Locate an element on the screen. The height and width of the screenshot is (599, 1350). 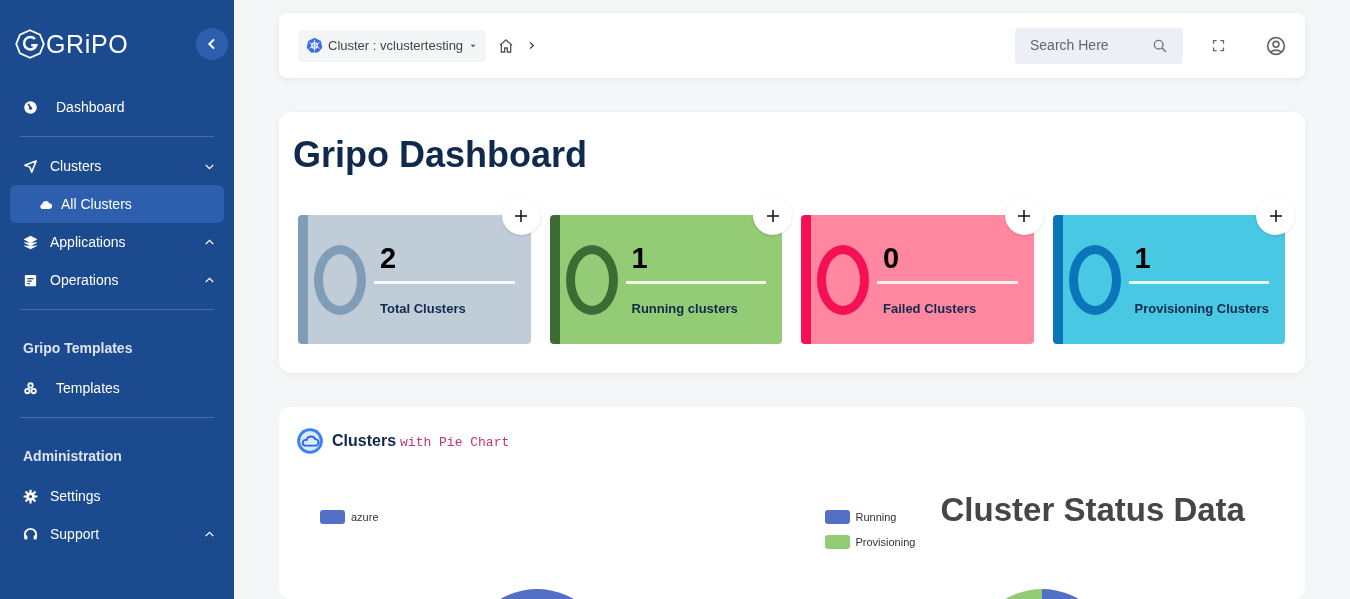
account-button is located at coordinates (1276, 45).